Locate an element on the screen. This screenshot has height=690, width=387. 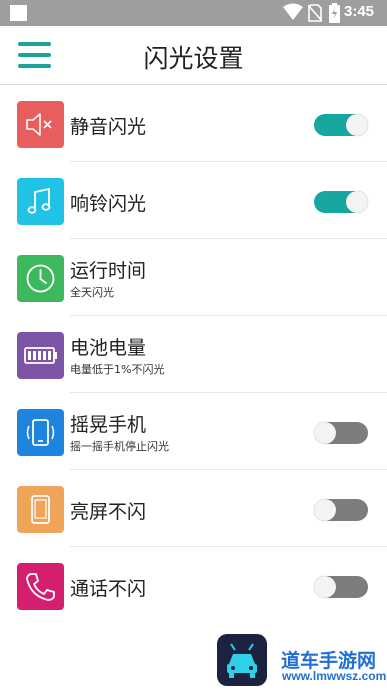
battery-icon is located at coordinates (40, 355).